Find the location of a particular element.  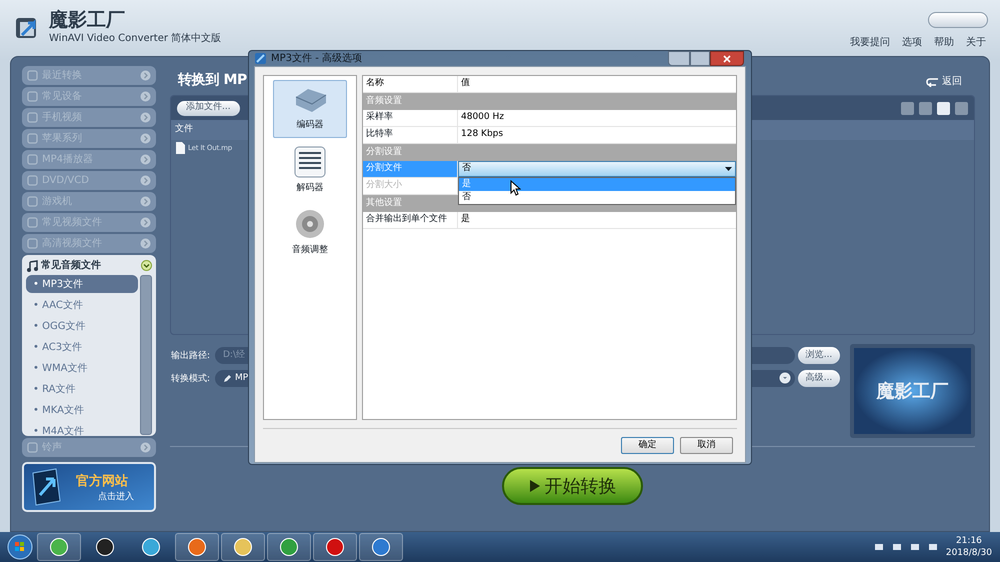

banner-title: 官方网站 is located at coordinates (102, 481).